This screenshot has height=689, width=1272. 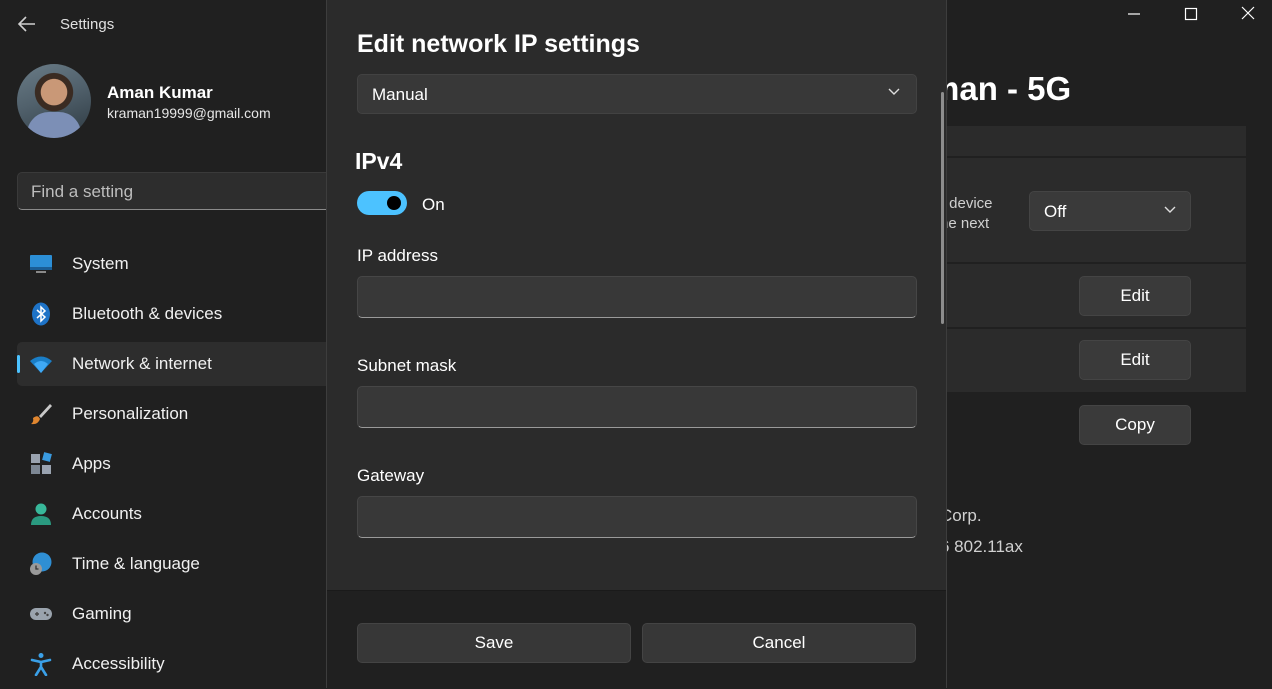 I want to click on sidebar-item-bluetooth: Bluetooth & devices, so click(x=182, y=314).